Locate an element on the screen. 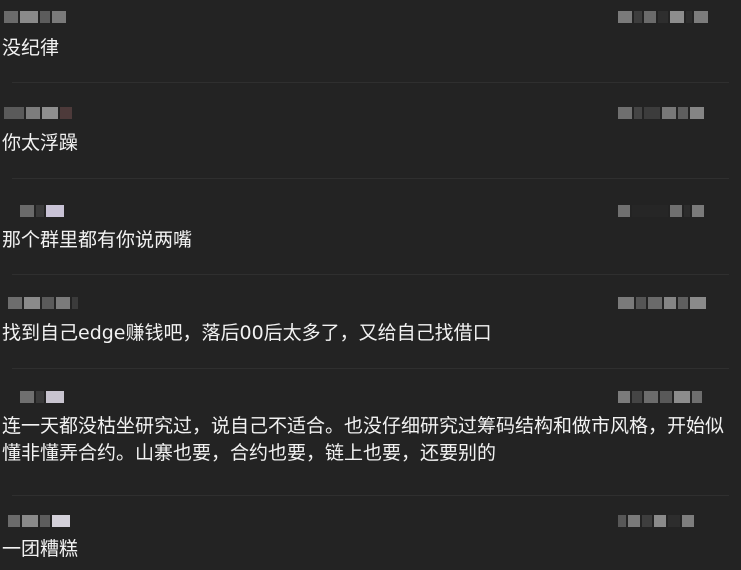  comment-text: 那个群里都有你说两嘴 is located at coordinates (97, 240).